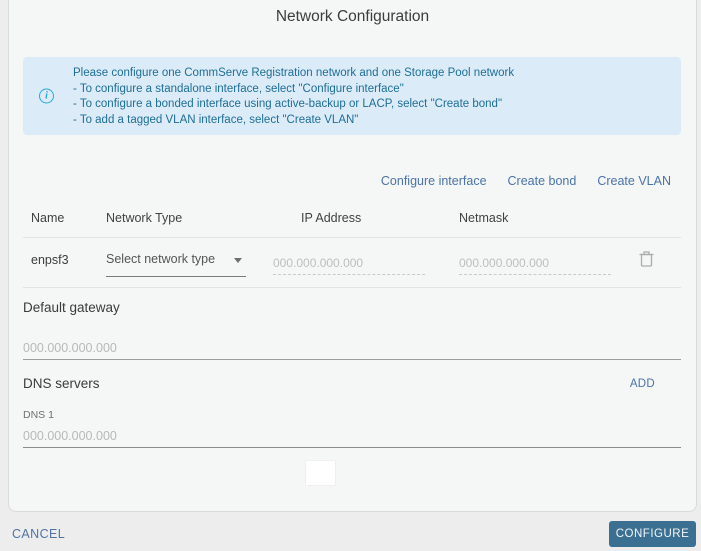  I want to click on default-gateway-label: Default gateway, so click(71, 307).